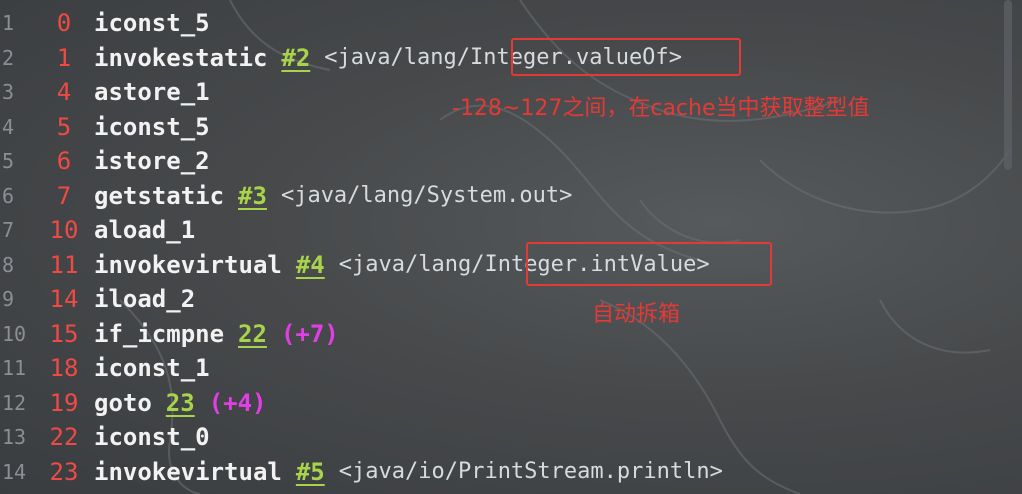  What do you see at coordinates (252, 334) in the screenshot?
I see `jump-target-link: 22` at bounding box center [252, 334].